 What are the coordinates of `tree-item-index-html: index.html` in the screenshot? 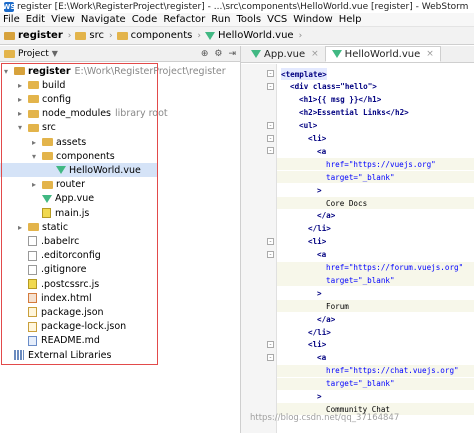 It's located at (55, 298).